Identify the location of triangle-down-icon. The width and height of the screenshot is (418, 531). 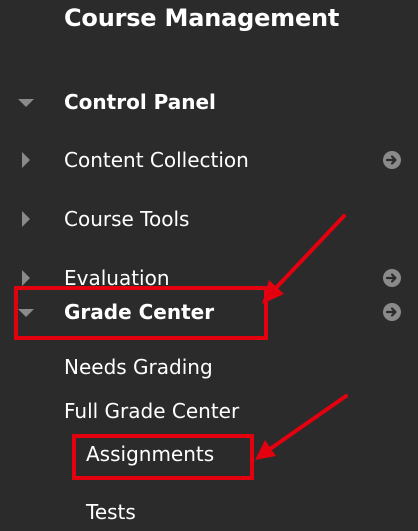
(34, 102).